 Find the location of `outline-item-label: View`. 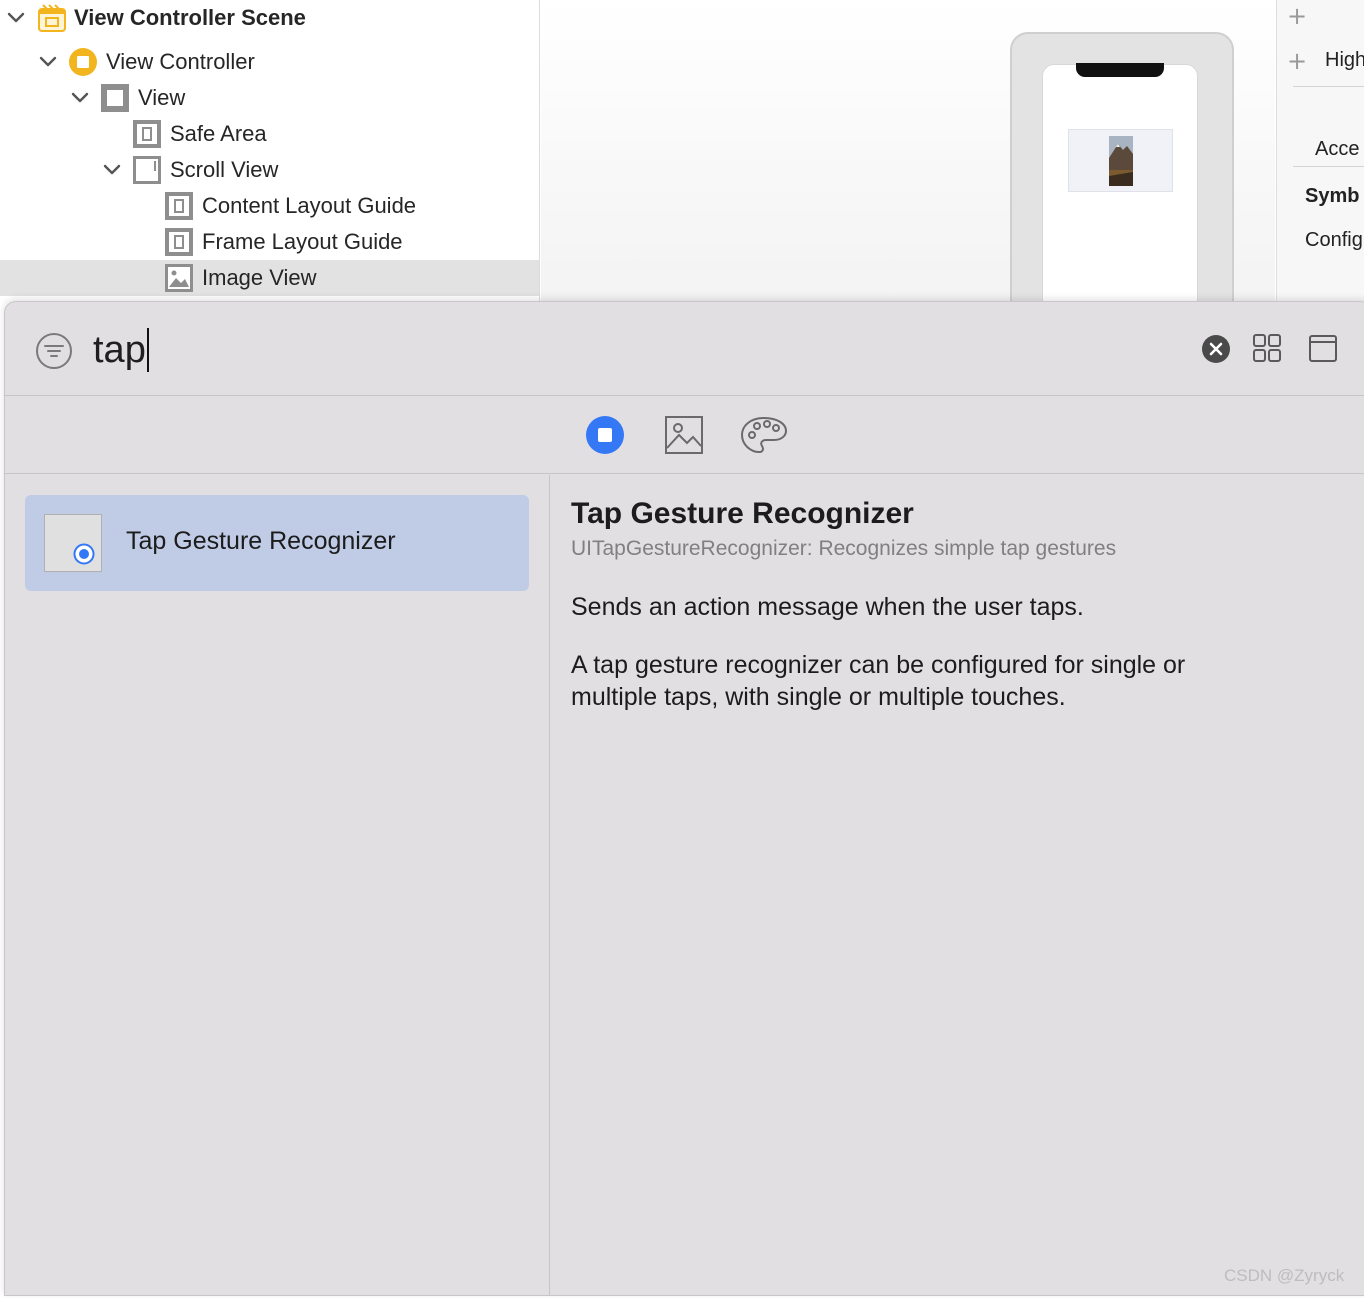

outline-item-label: View is located at coordinates (162, 97).